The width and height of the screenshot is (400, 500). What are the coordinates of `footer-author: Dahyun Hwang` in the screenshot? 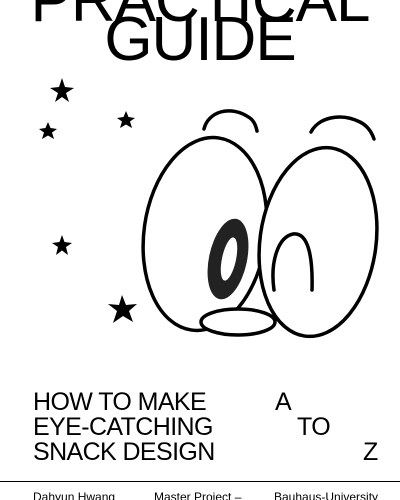 It's located at (74, 495).